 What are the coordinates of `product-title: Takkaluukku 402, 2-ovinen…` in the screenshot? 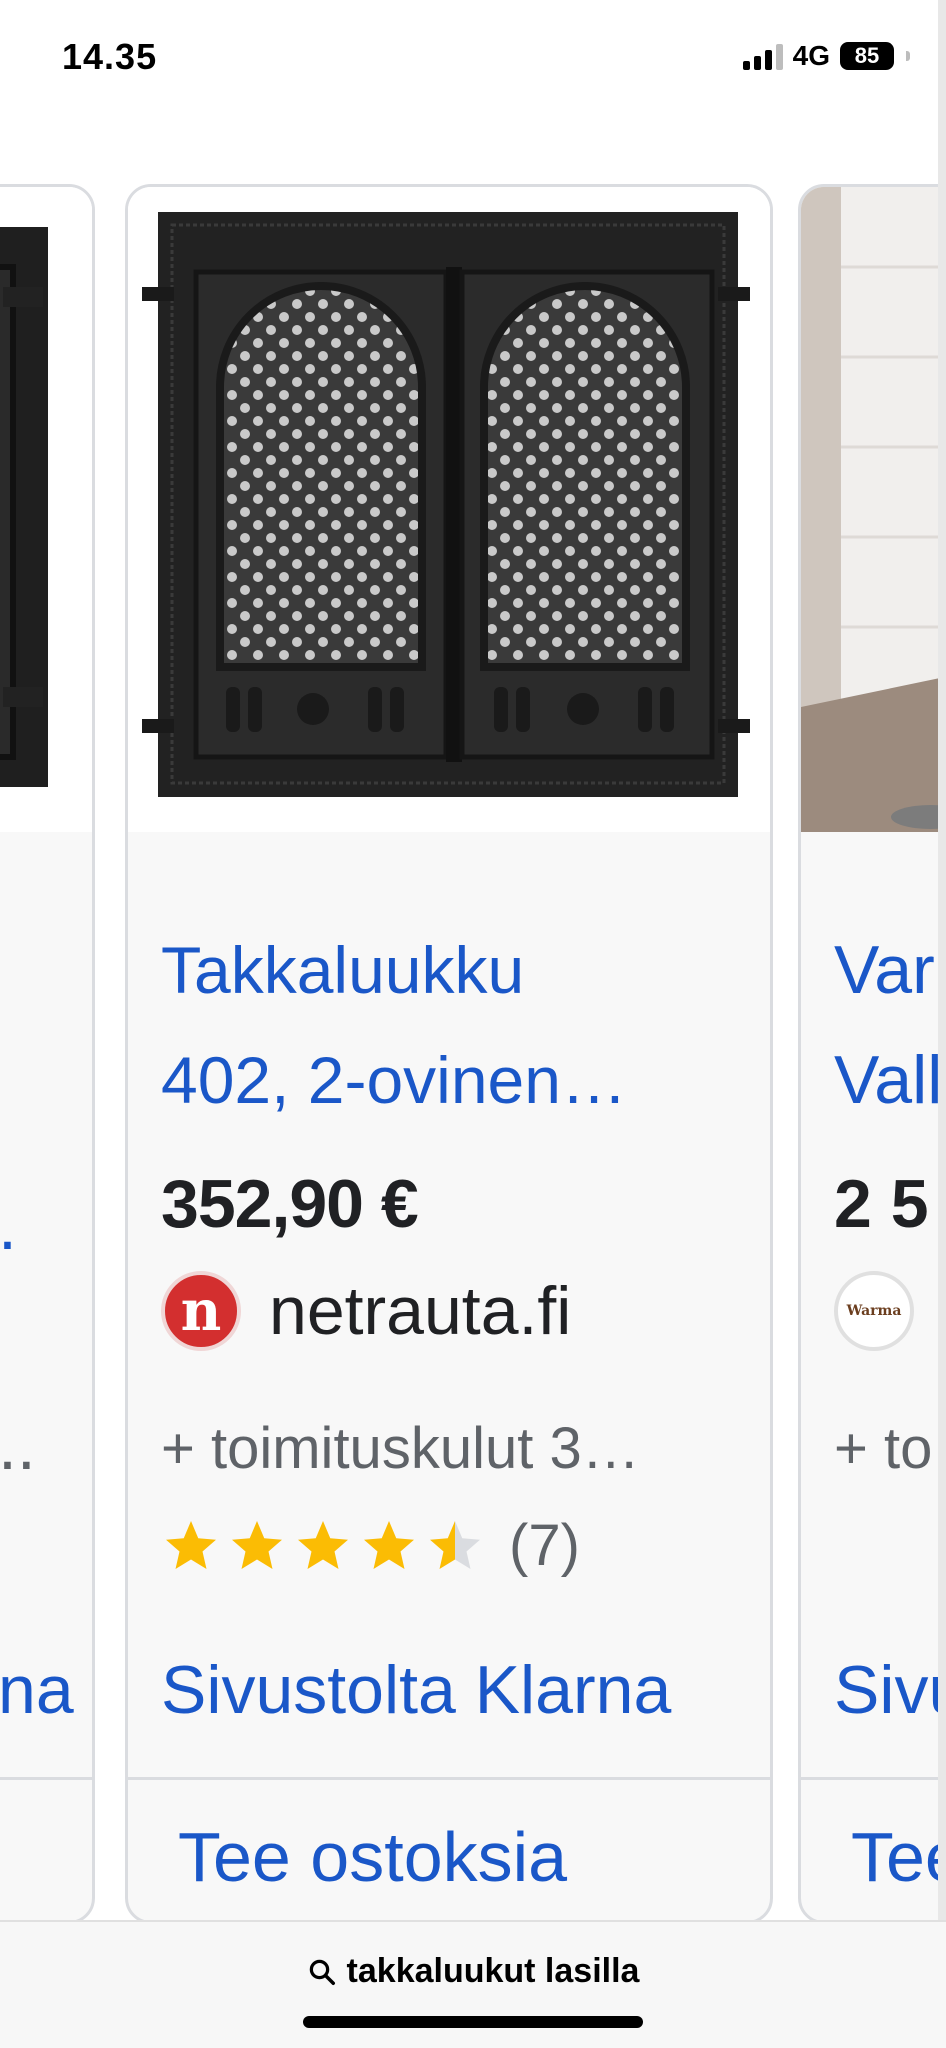 It's located at (441, 1025).